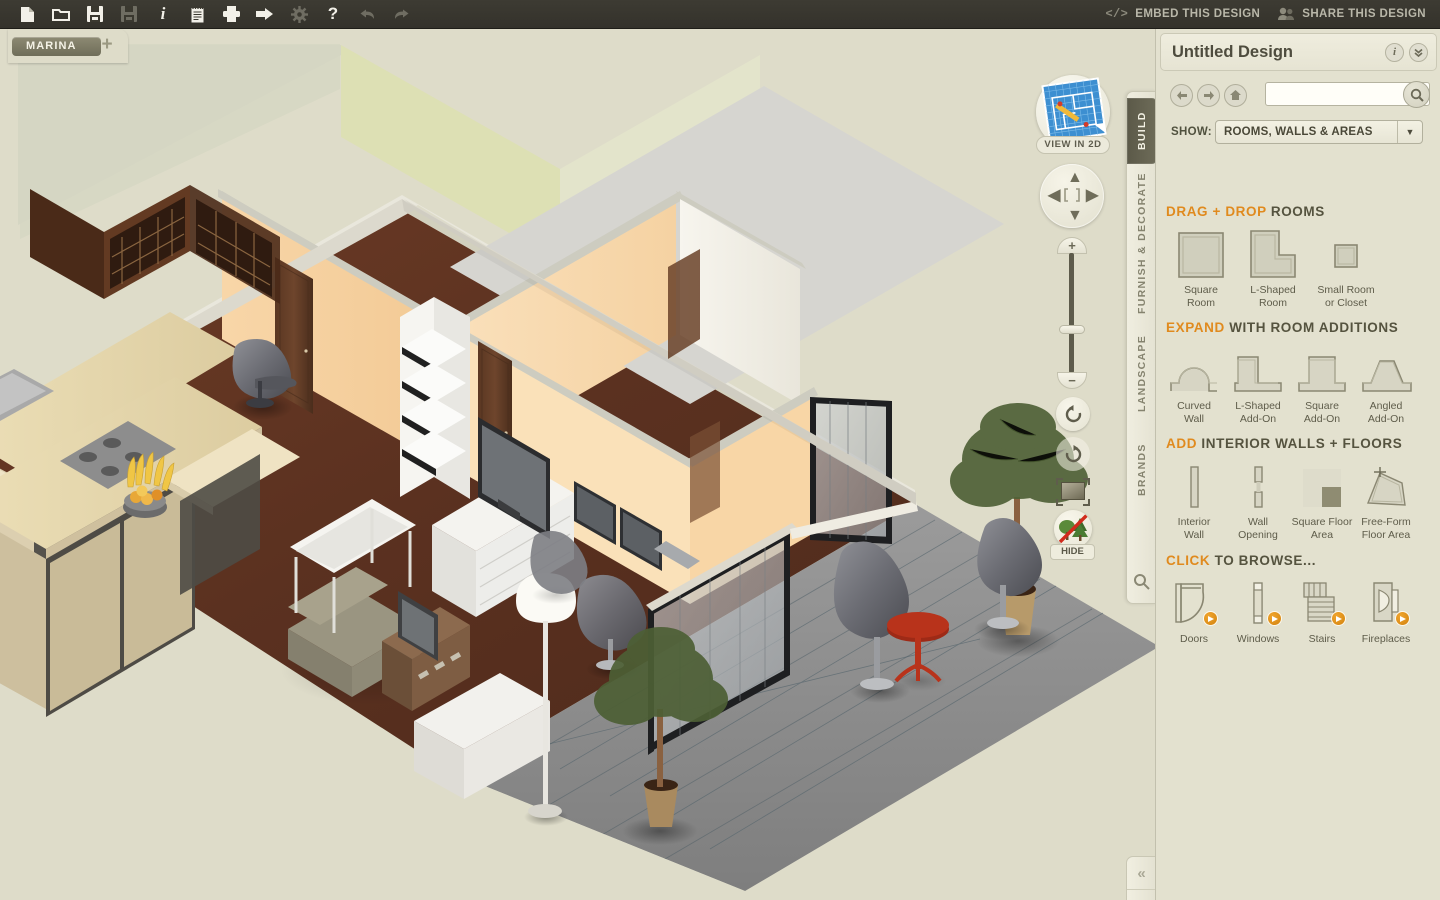 This screenshot has width=1440, height=900. Describe the element at coordinates (1418, 52) in the screenshot. I see `panel-collapse-button` at that location.